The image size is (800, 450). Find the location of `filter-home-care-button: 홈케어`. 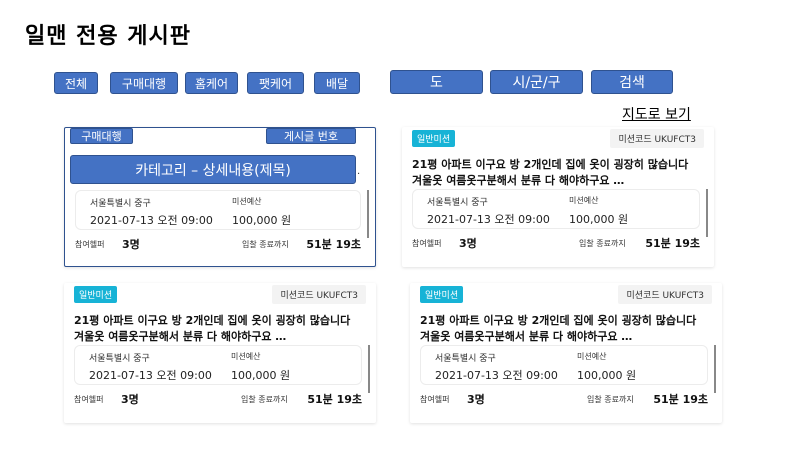

filter-home-care-button: 홈케어 is located at coordinates (211, 83).